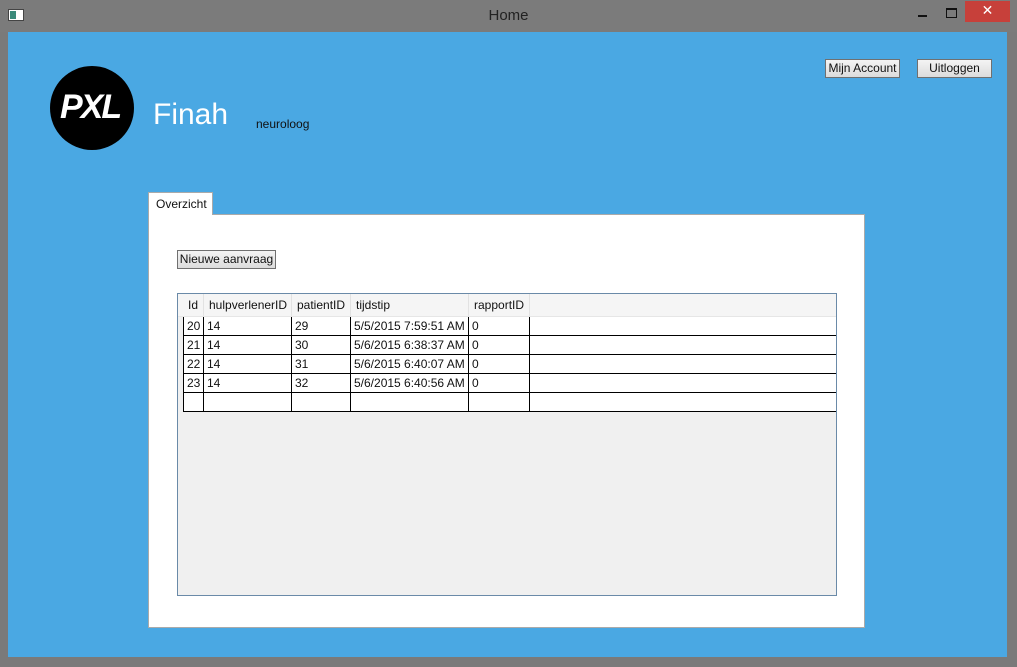 This screenshot has height=667, width=1017. What do you see at coordinates (193, 326) in the screenshot?
I see `cell-id: 20` at bounding box center [193, 326].